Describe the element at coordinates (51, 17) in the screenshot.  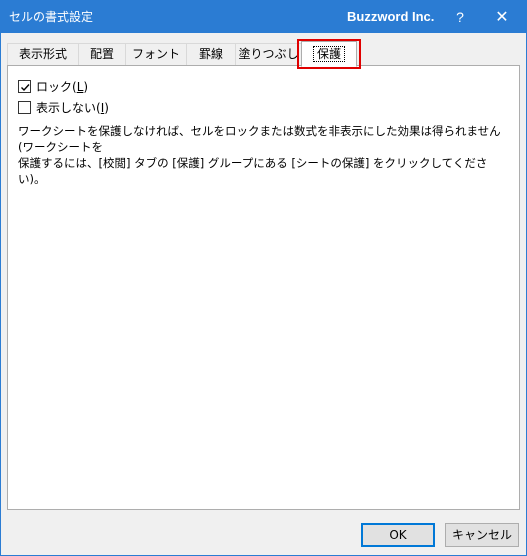
I see `dialog-title: セルの書式設定` at that location.